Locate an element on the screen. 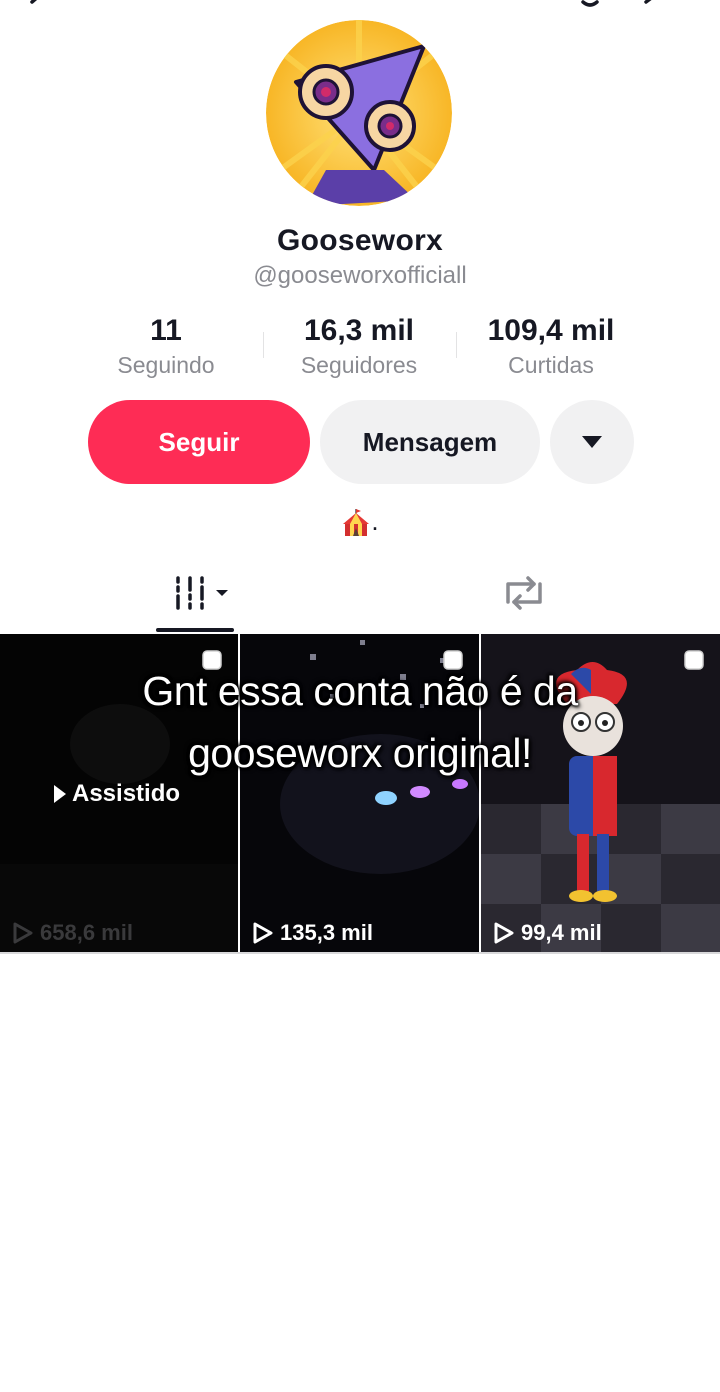 Image resolution: width=720 pixels, height=1392 pixels. chevron-down-icon is located at coordinates (592, 442).